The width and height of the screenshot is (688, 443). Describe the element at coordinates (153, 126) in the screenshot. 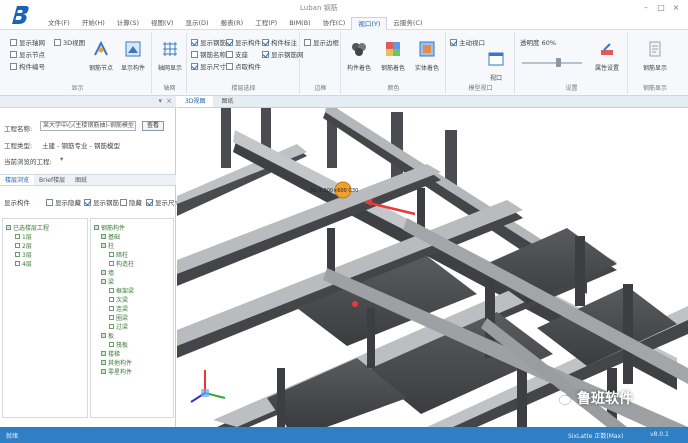

I see `project-browse-button: 查看` at that location.